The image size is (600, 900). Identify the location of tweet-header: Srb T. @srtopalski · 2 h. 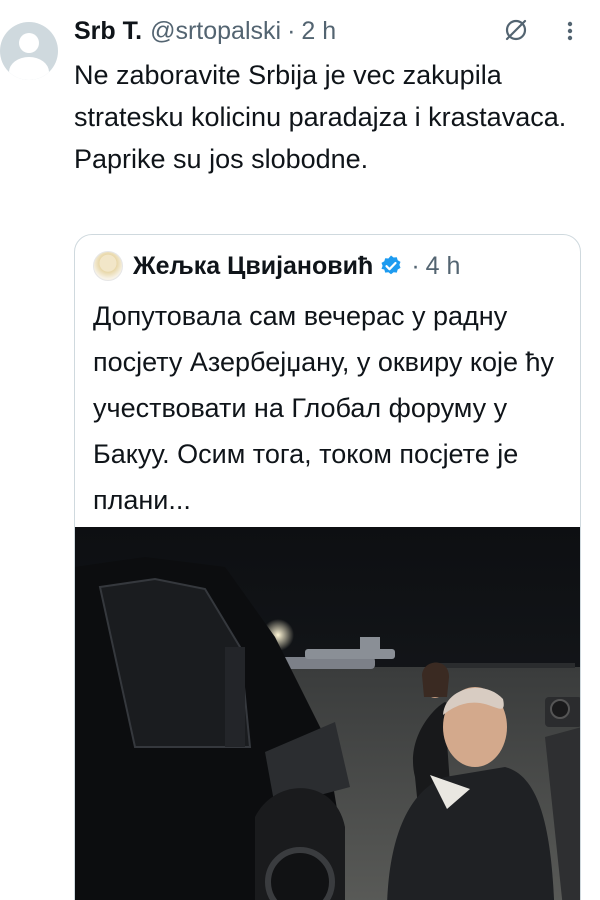
(205, 31).